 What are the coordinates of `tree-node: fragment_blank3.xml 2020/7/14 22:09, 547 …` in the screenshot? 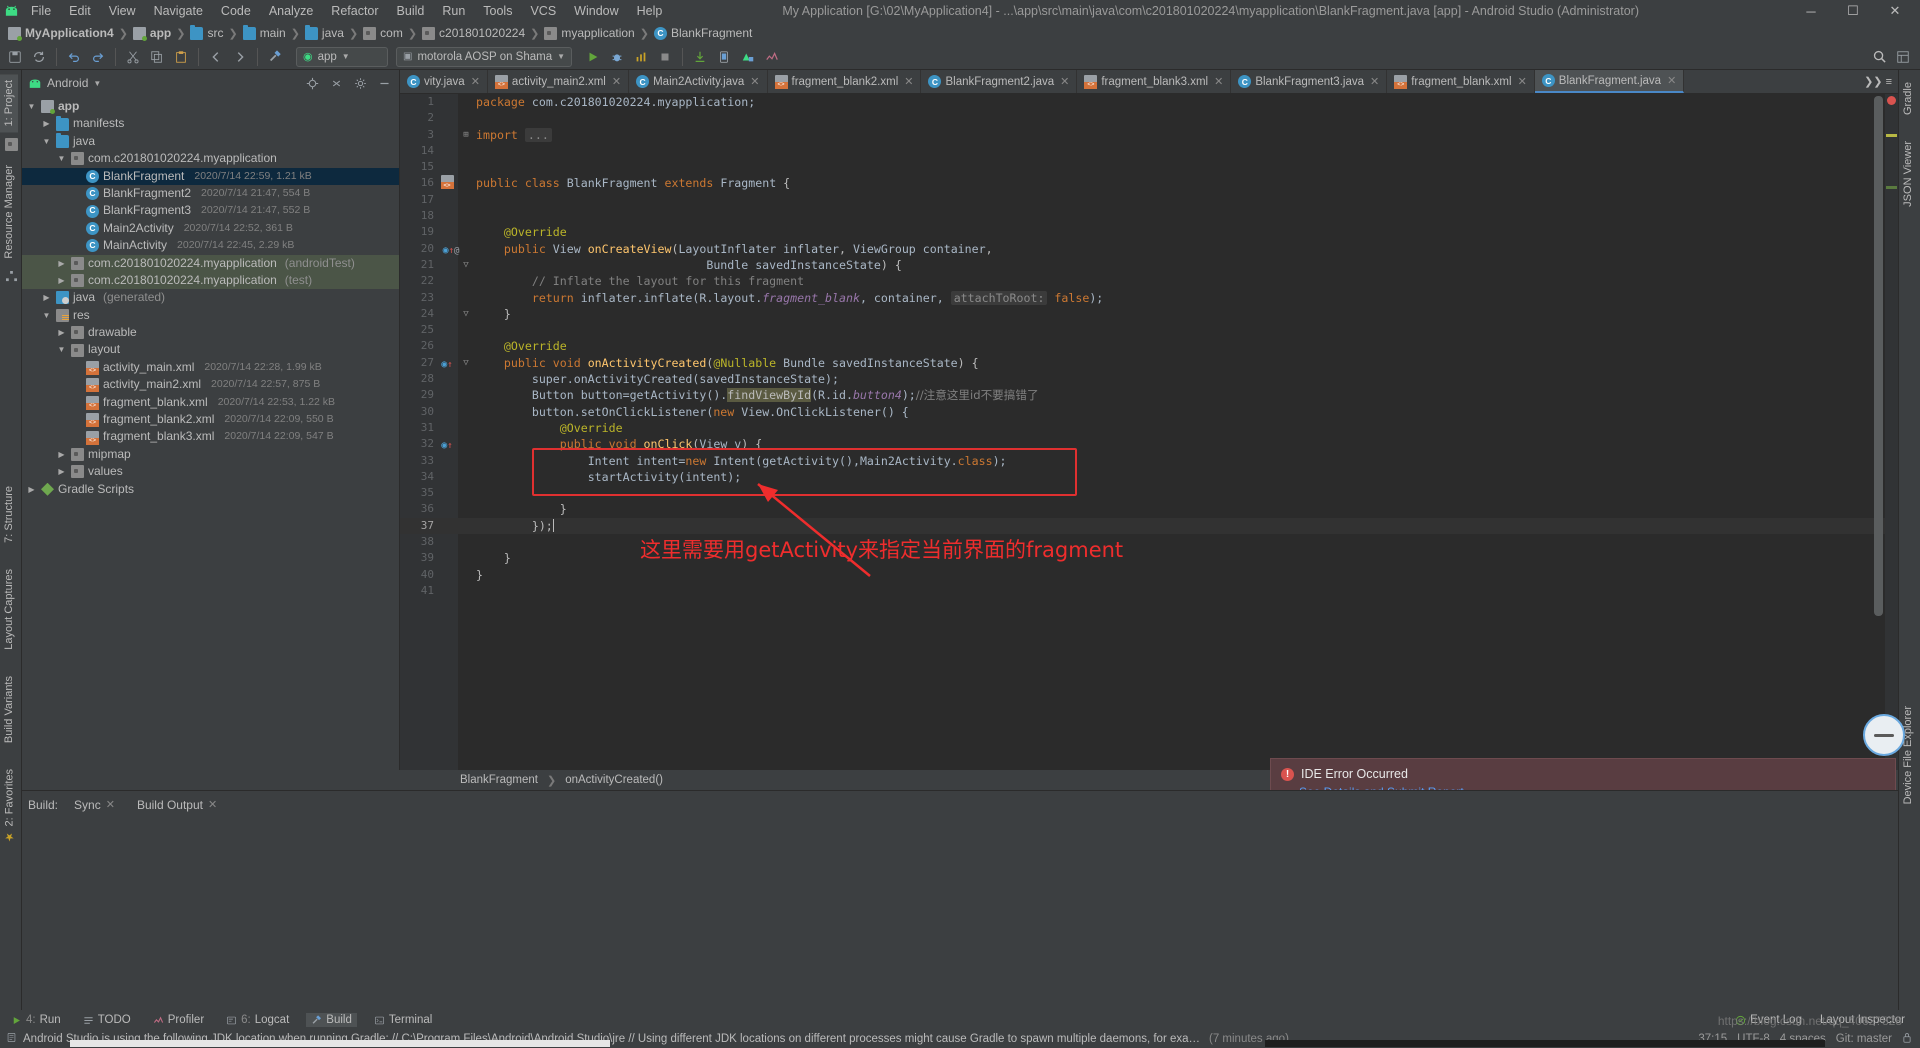 It's located at (210, 436).